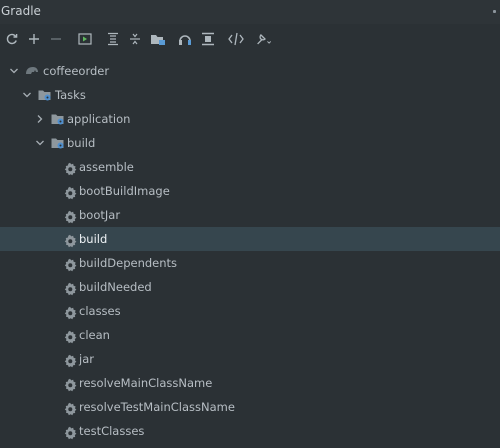 The width and height of the screenshot is (500, 448). What do you see at coordinates (12, 39) in the screenshot?
I see `reload-icon` at bounding box center [12, 39].